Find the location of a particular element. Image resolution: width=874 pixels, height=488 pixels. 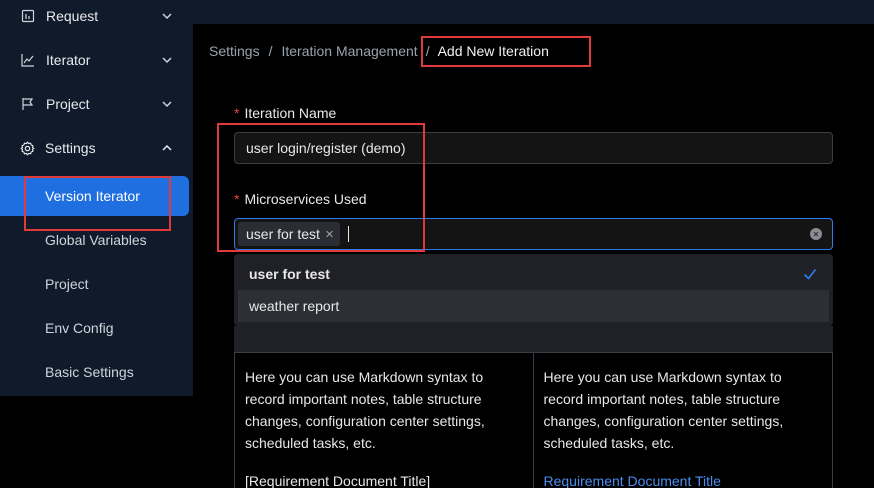

selected-tag-label: user for test is located at coordinates (283, 234).